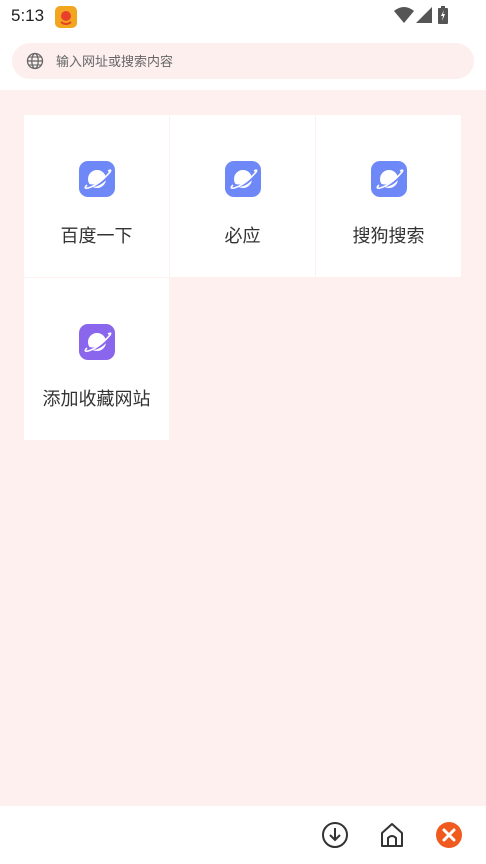  Describe the element at coordinates (243, 16) in the screenshot. I see `status-bar: 5:13` at that location.